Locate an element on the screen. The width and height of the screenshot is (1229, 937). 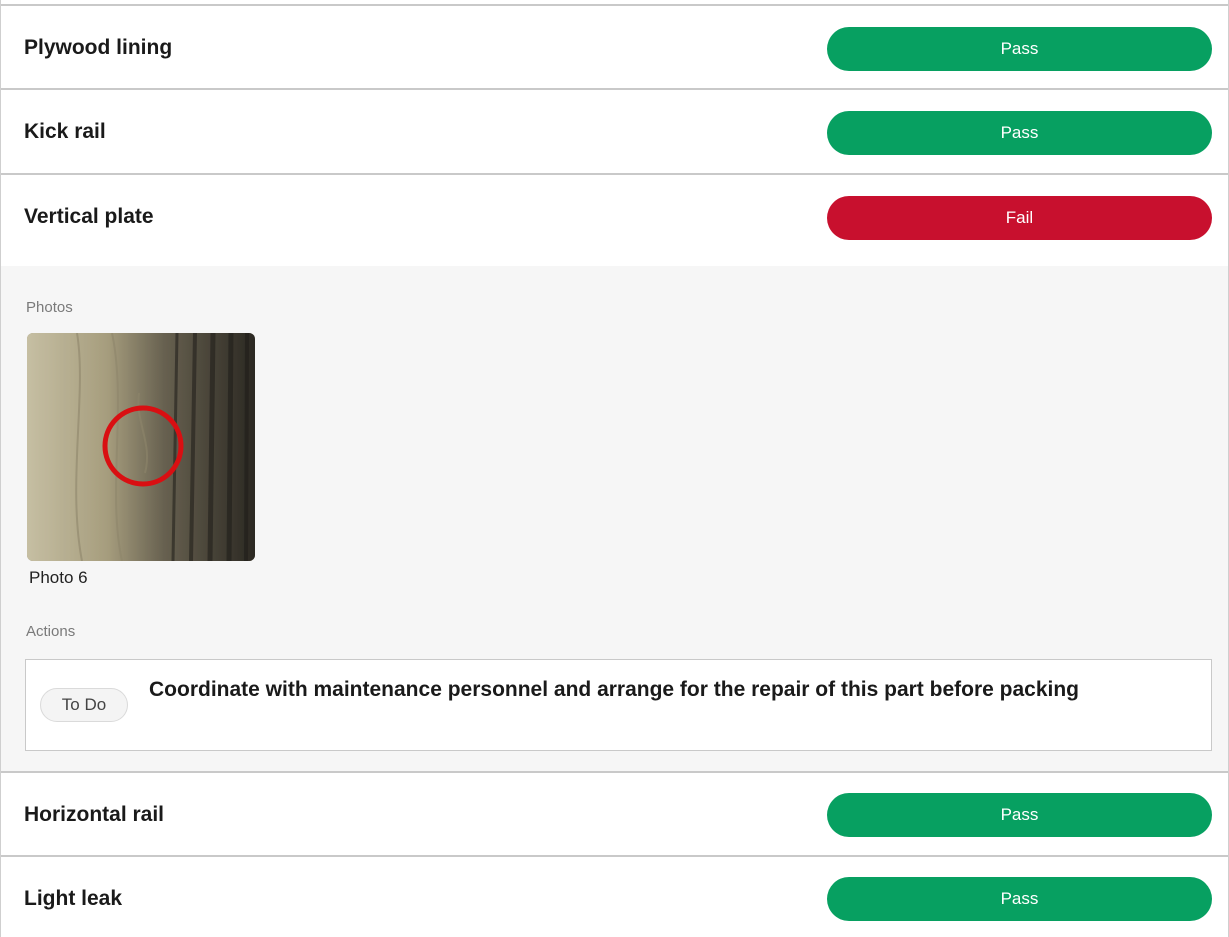
defect-photo-image is located at coordinates (141, 447).